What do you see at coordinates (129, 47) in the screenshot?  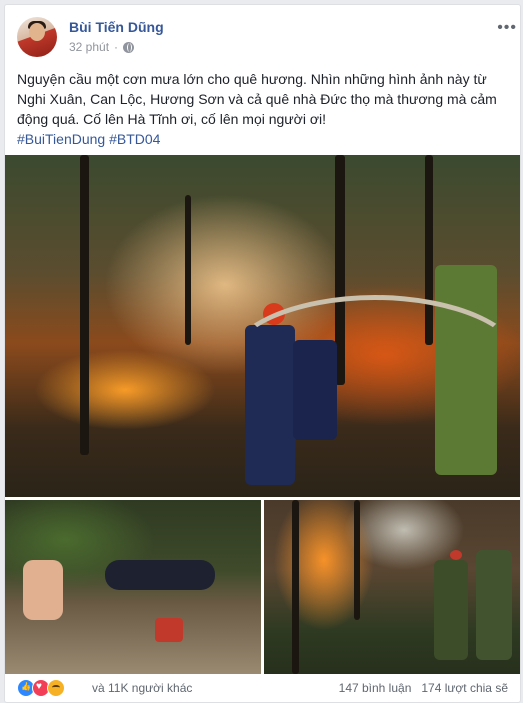 I see `globe-icon` at bounding box center [129, 47].